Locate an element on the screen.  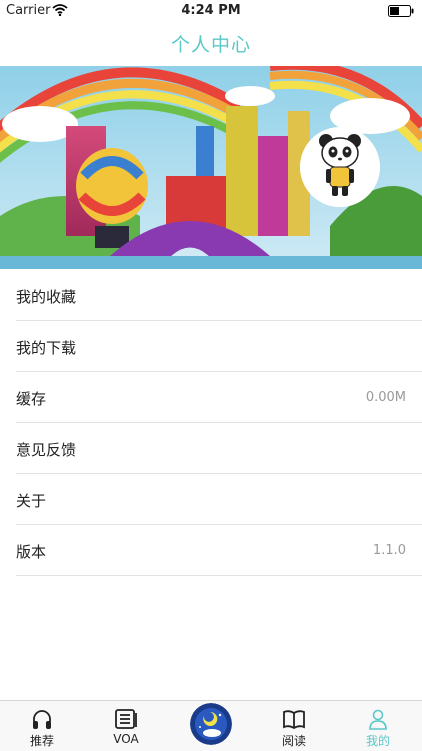
status-bar: Carrier 4:24 PM is located at coordinates (211, 11).